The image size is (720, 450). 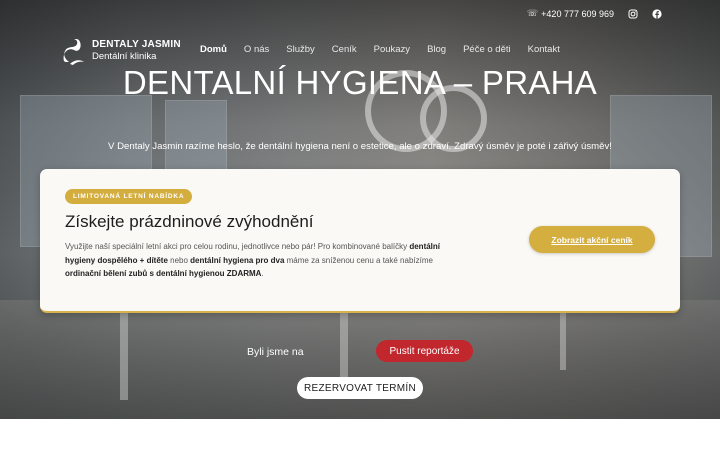 What do you see at coordinates (436, 49) in the screenshot?
I see `nav-item-blog: Blog` at bounding box center [436, 49].